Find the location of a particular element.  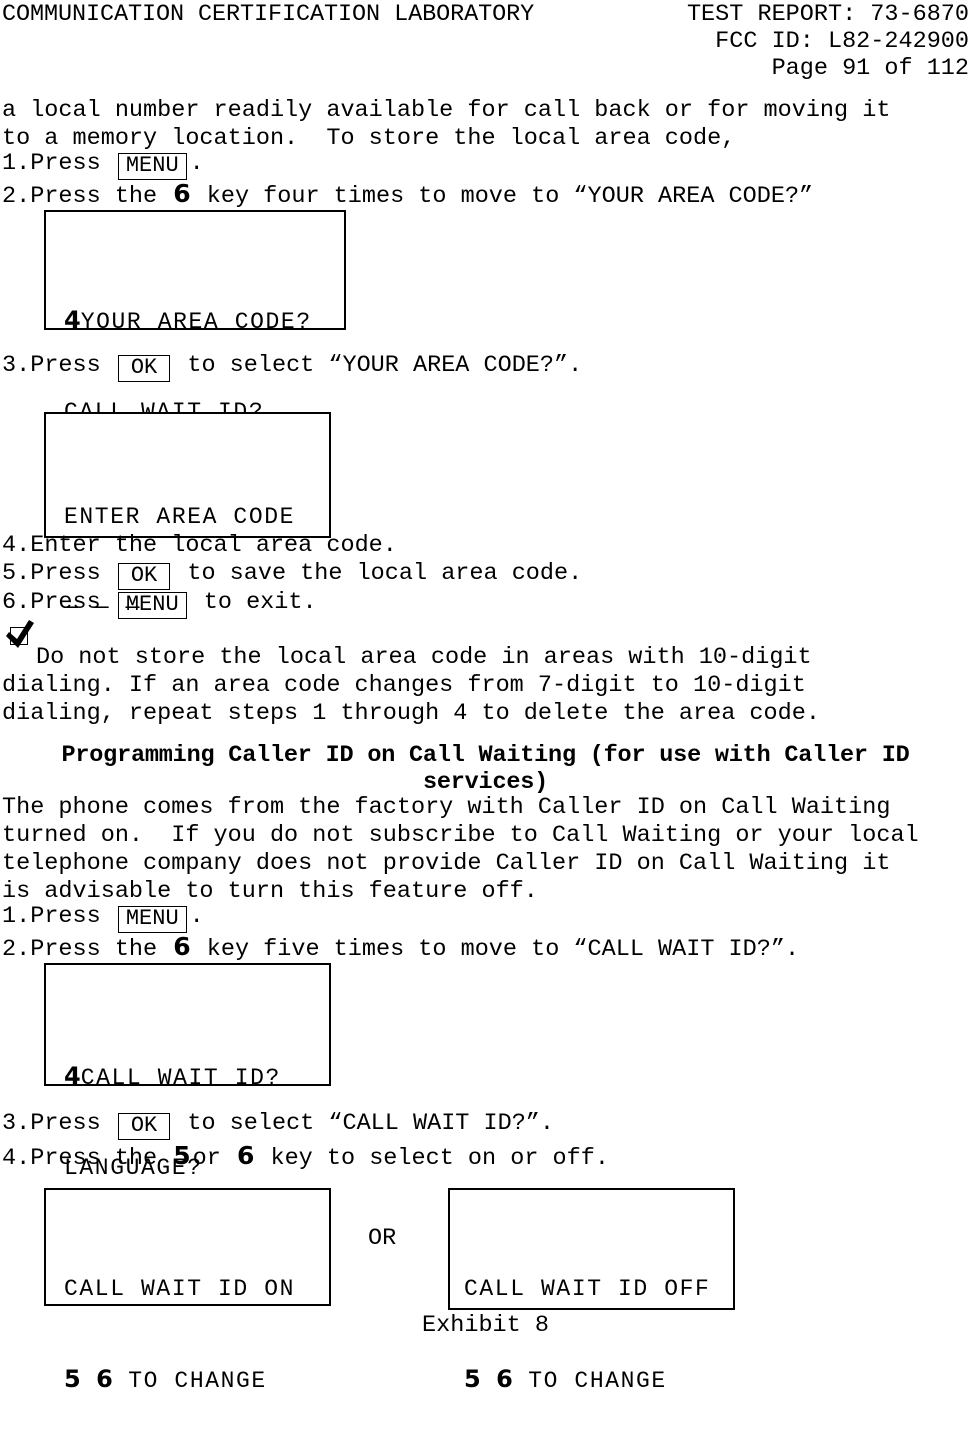

step-text-mid: or is located at coordinates (213, 1158).